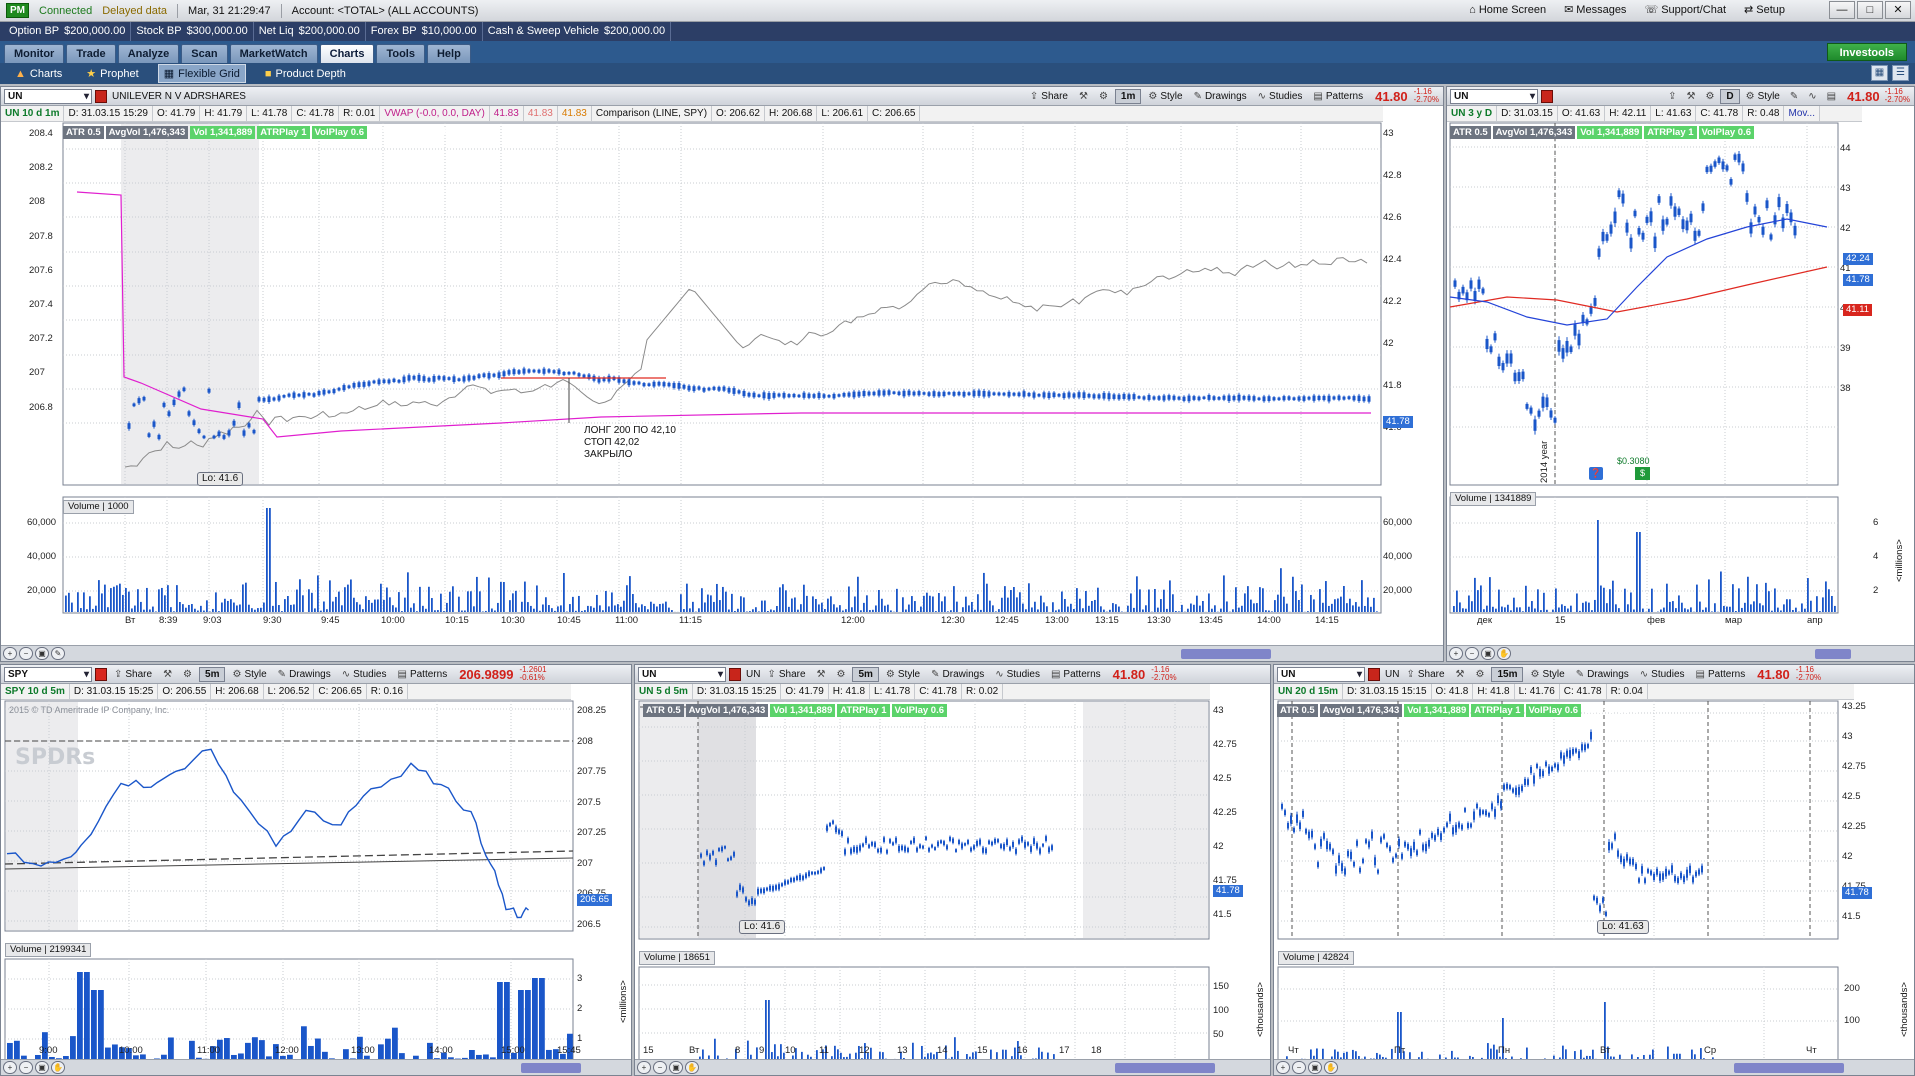 Image resolution: width=1915 pixels, height=1076 pixels. What do you see at coordinates (201, 73) in the screenshot?
I see `subtab-flexible-grid: ▦ Flexible Grid` at bounding box center [201, 73].